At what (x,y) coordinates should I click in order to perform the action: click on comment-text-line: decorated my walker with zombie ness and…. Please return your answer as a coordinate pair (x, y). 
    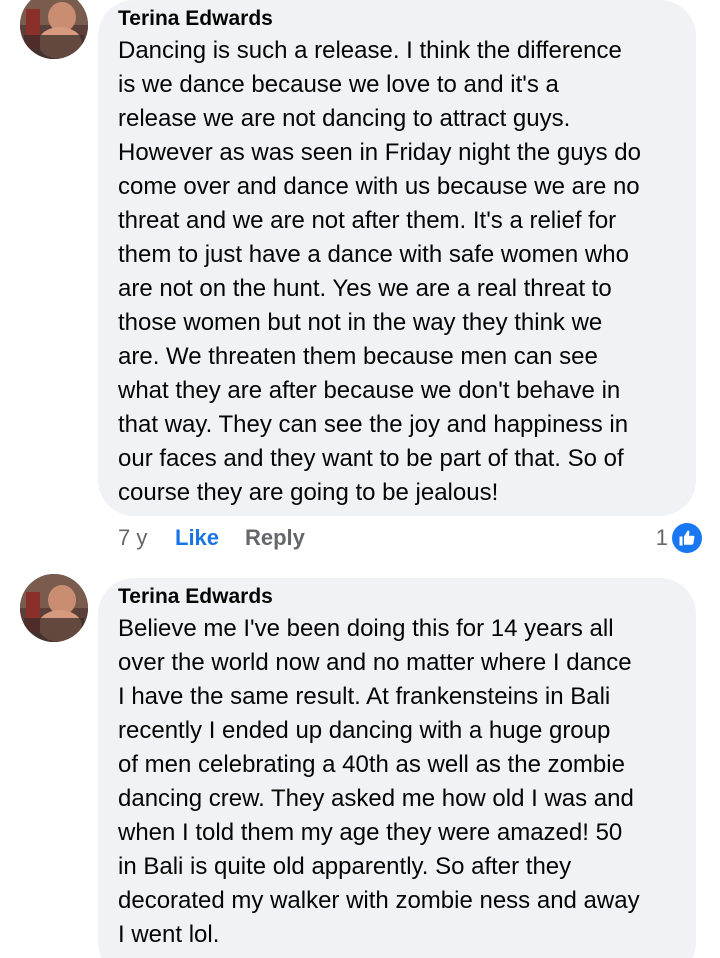
    Looking at the image, I should click on (379, 900).